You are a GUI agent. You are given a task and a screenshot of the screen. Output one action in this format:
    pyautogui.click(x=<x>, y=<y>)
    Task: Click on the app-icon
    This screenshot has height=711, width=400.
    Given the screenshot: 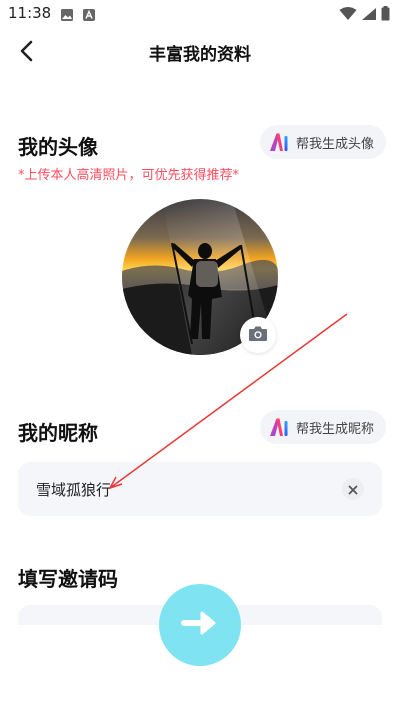 What is the action you would take?
    pyautogui.click(x=89, y=16)
    